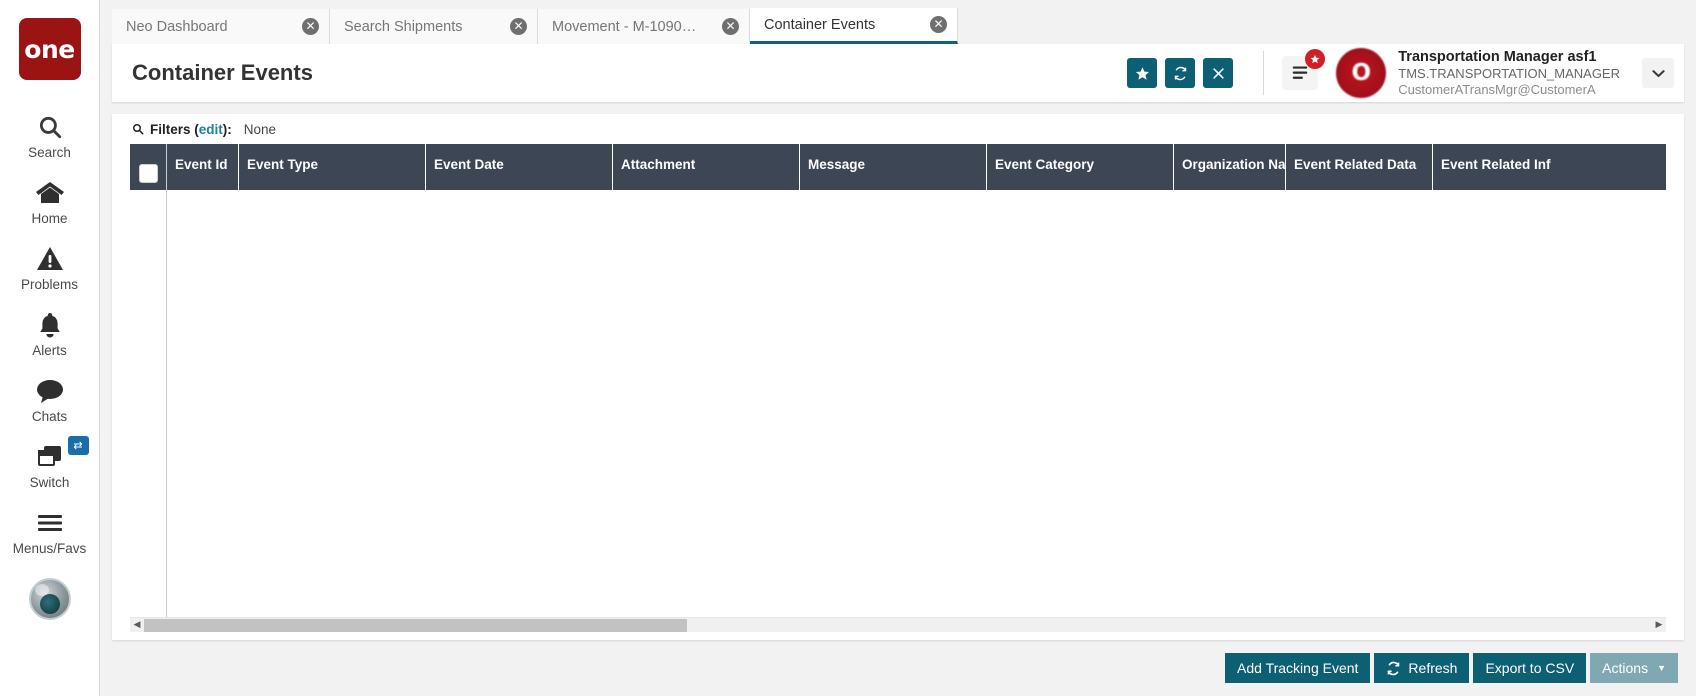  I want to click on filters-edit-link: edit, so click(211, 129).